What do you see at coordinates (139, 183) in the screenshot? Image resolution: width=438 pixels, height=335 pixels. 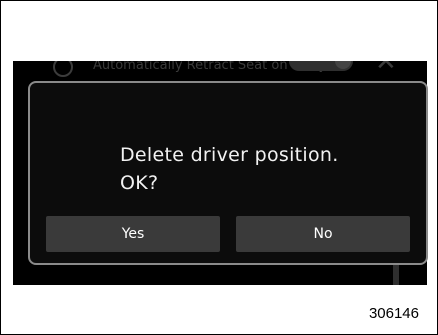 I see `dialog-message-line2: OK?` at bounding box center [139, 183].